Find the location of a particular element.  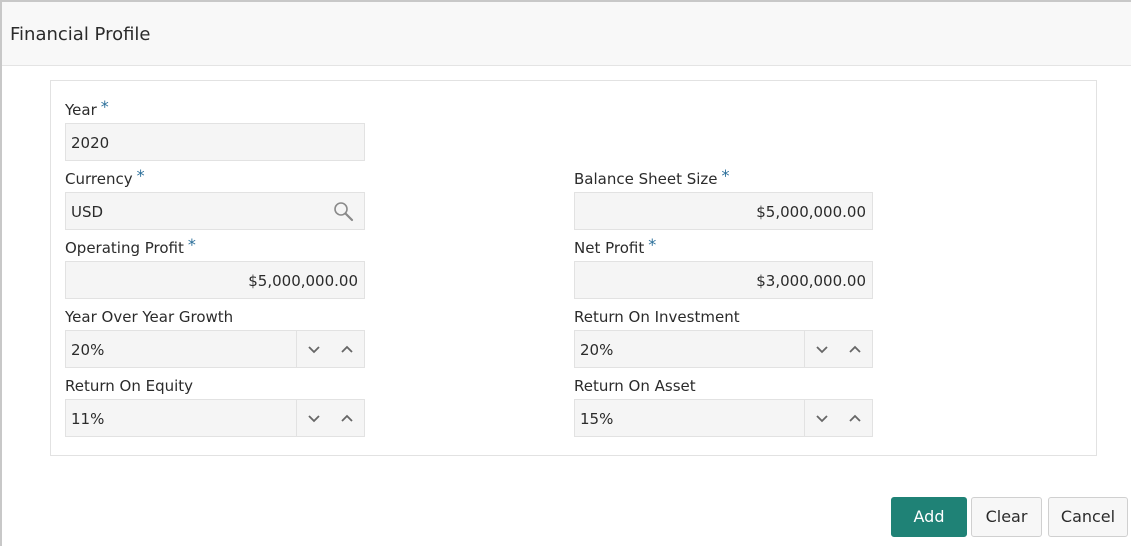

roa-decrement-button is located at coordinates (821, 418).